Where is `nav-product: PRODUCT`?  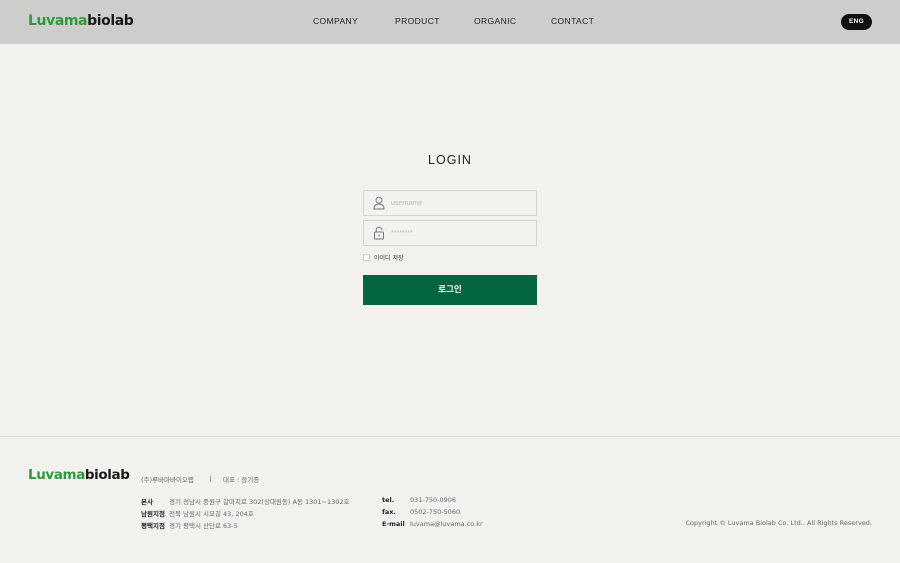 nav-product: PRODUCT is located at coordinates (417, 21).